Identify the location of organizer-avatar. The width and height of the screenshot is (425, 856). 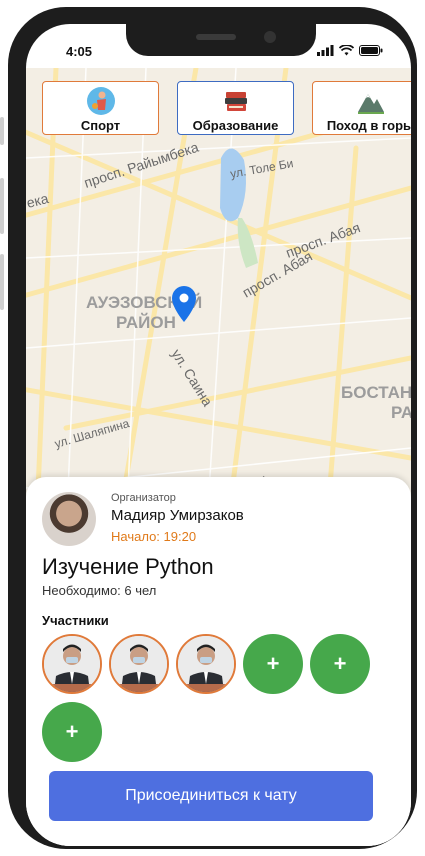
(69, 519).